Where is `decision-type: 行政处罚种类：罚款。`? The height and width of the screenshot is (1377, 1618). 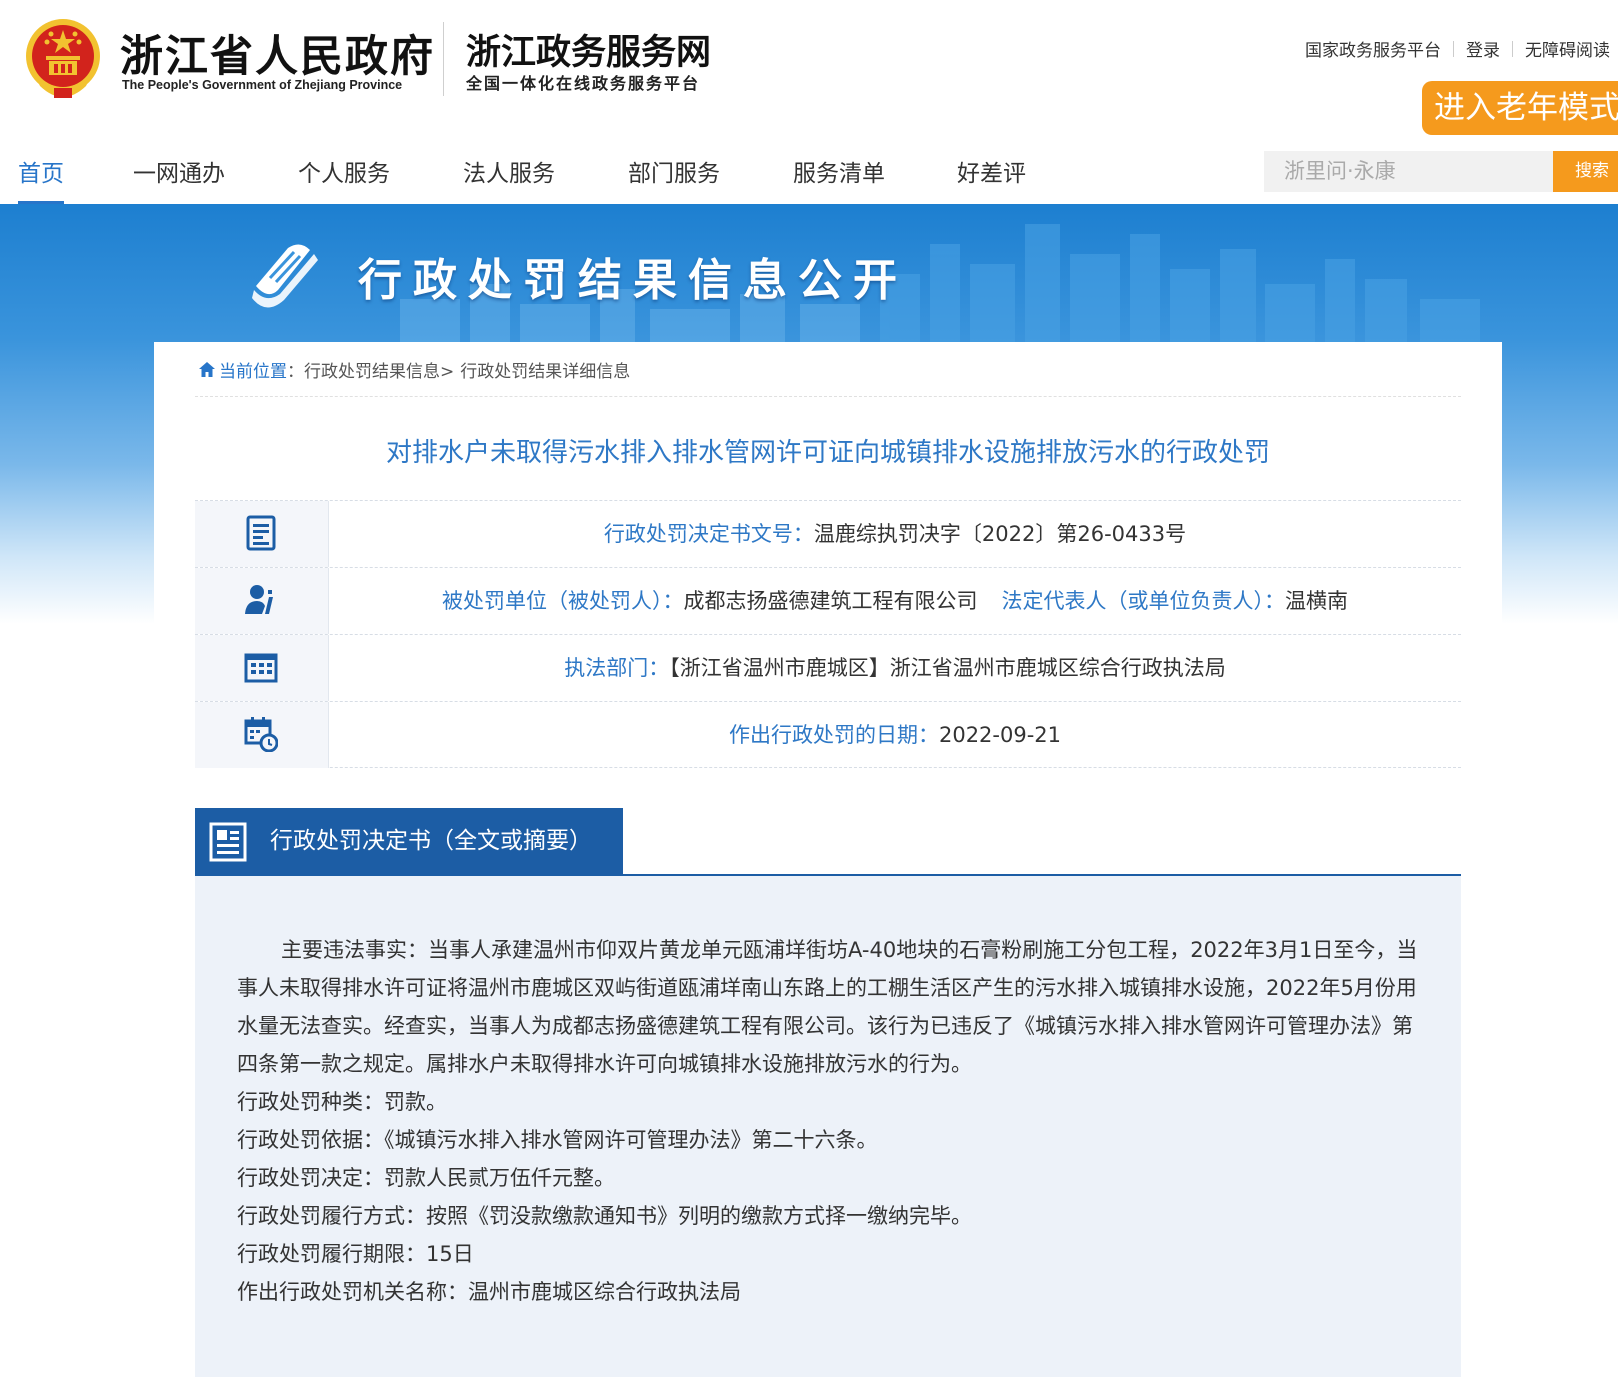 decision-type: 行政处罚种类：罚款。 is located at coordinates (342, 1102).